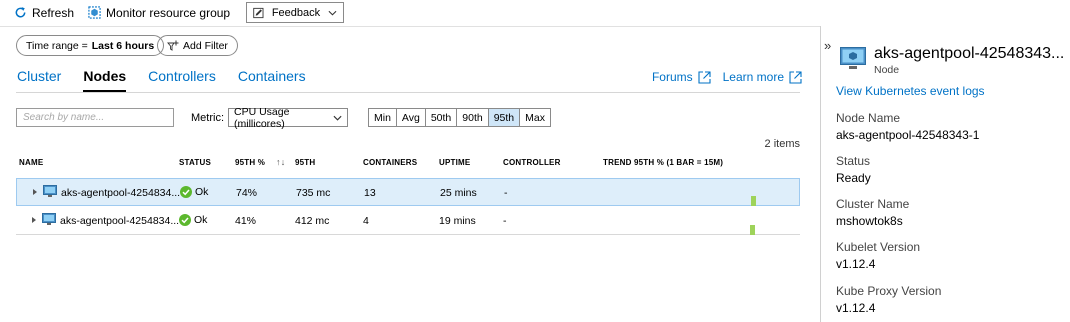 This screenshot has width=1070, height=322. What do you see at coordinates (173, 45) in the screenshot?
I see `add-filter-icon` at bounding box center [173, 45].